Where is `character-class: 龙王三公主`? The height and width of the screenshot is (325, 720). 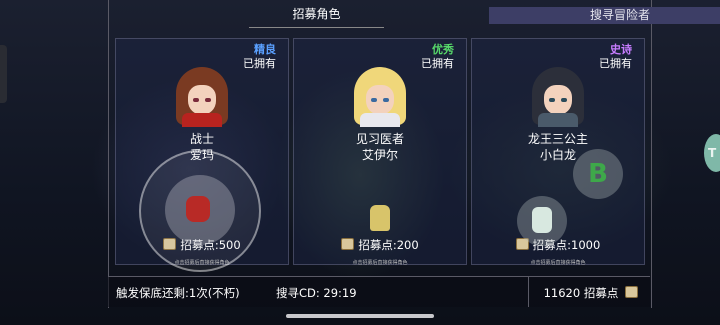
character-class: 龙王三公主 is located at coordinates (557, 139).